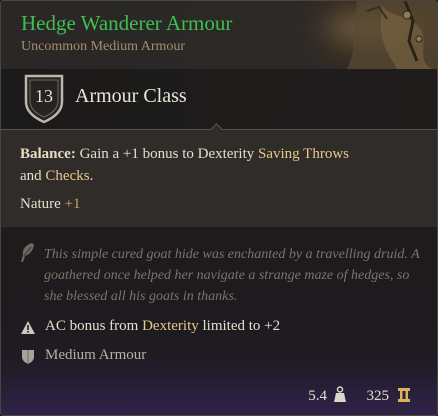 Image resolution: width=438 pixels, height=416 pixels. What do you see at coordinates (303, 154) in the screenshot?
I see `saving-throws-link: Saving Throws` at bounding box center [303, 154].